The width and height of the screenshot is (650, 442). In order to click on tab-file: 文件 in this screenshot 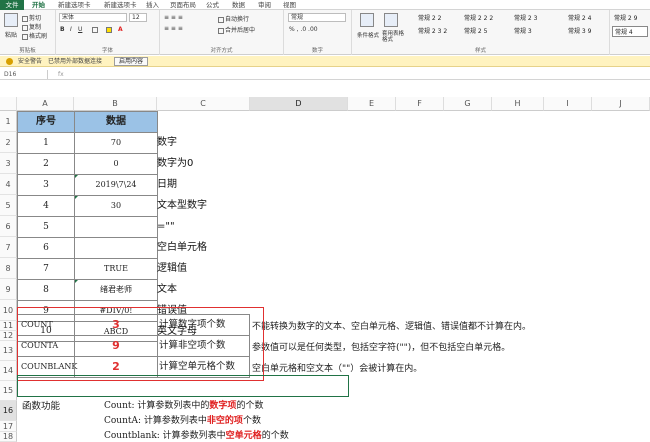, I will do `click(12, 5)`.